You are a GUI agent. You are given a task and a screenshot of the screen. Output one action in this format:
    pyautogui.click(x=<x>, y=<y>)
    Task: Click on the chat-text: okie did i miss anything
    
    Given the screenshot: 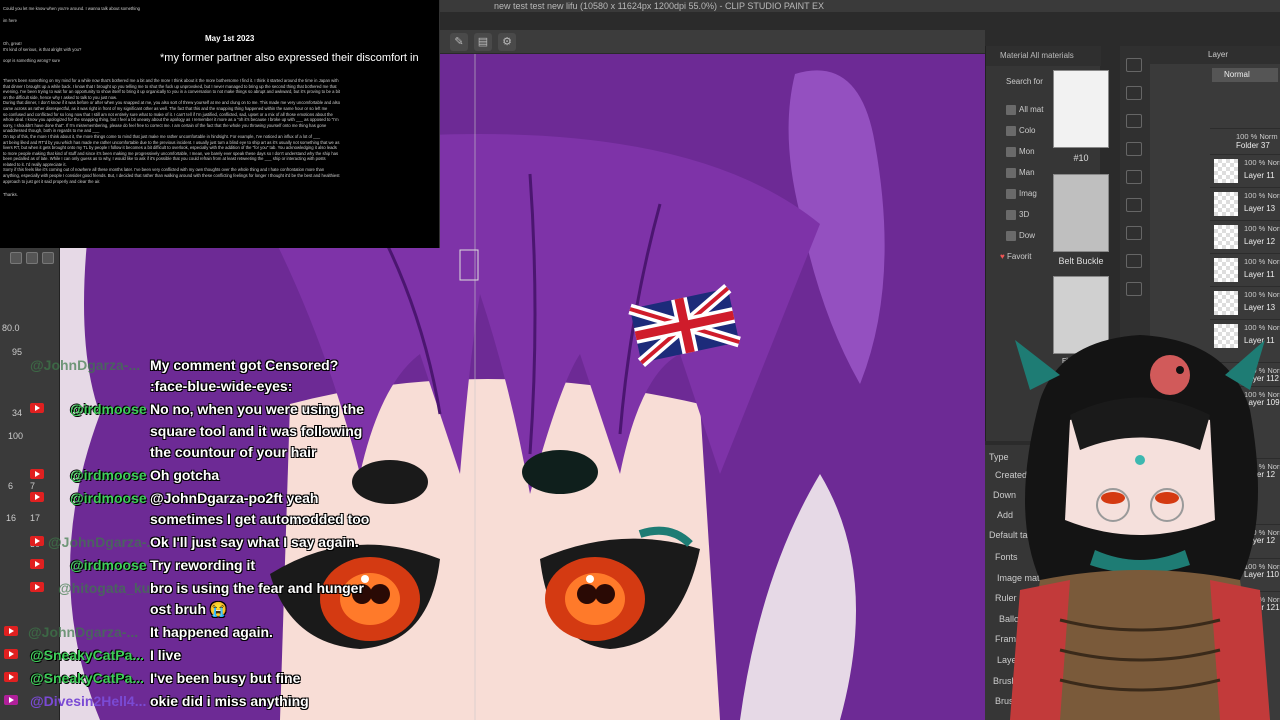 What is the action you would take?
    pyautogui.click(x=229, y=701)
    